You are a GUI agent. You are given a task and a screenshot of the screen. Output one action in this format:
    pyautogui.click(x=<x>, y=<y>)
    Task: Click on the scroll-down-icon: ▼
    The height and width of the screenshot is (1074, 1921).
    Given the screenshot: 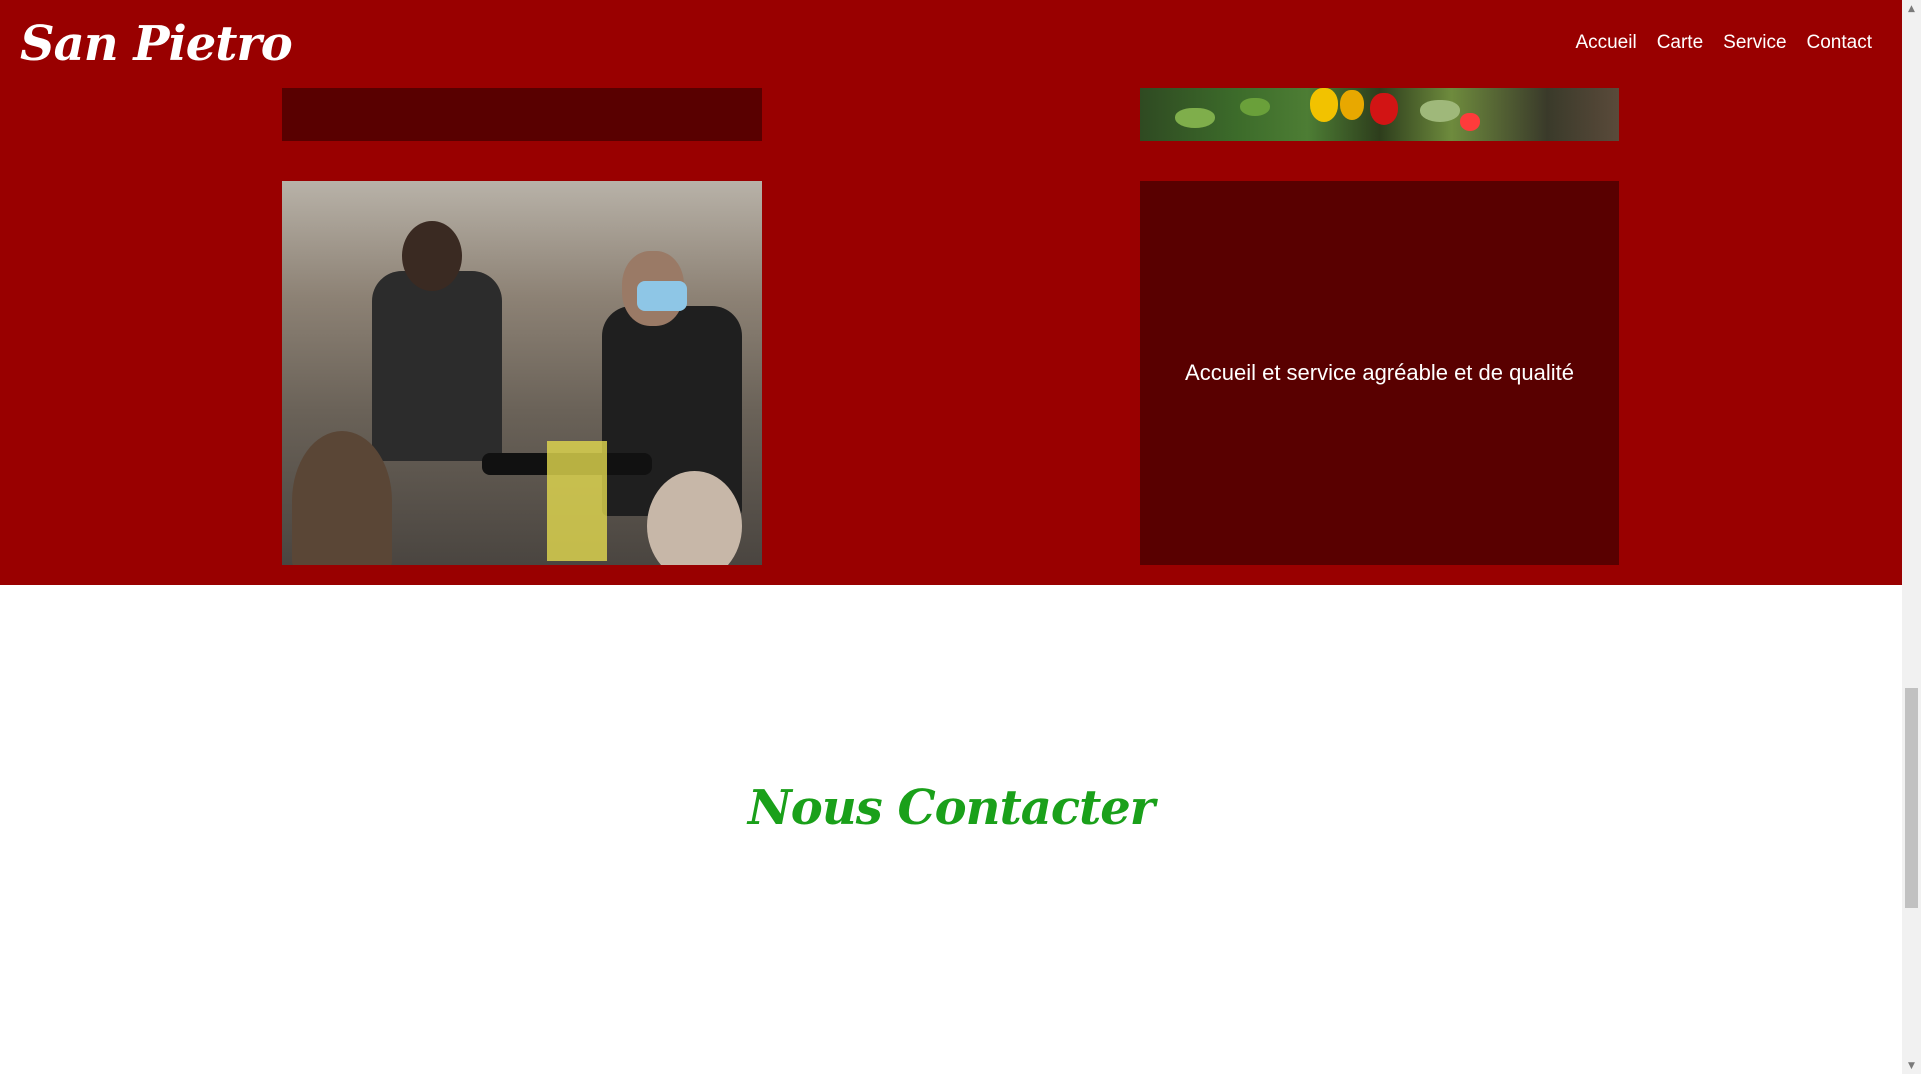 What is the action you would take?
    pyautogui.click(x=1911, y=1065)
    